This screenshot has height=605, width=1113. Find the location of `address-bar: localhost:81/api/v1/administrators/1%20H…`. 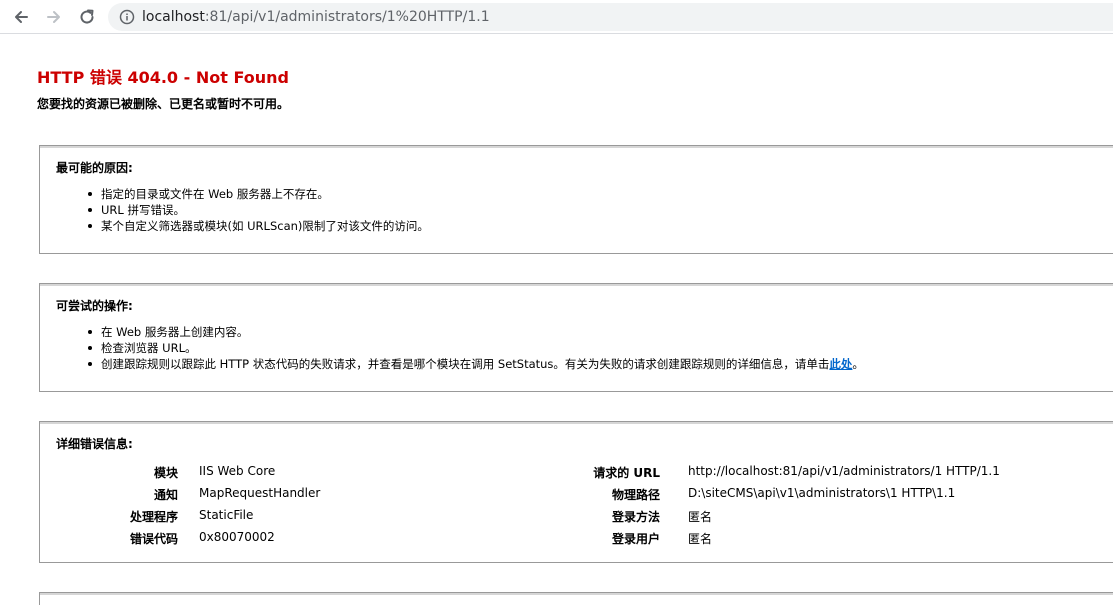

address-bar: localhost:81/api/v1/administrators/1%20H… is located at coordinates (610, 17).